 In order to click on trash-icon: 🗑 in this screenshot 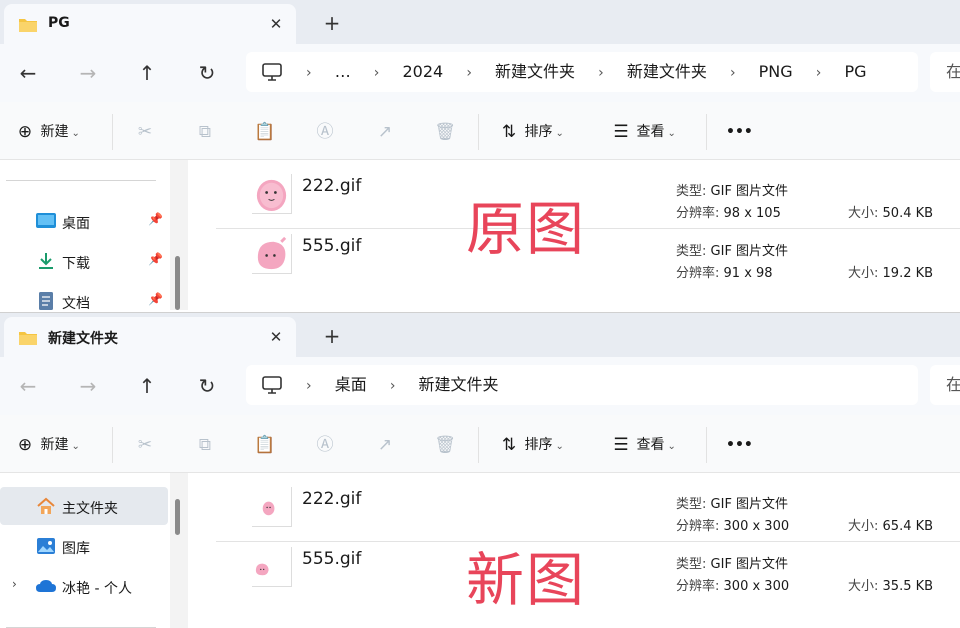, I will do `click(445, 132)`.